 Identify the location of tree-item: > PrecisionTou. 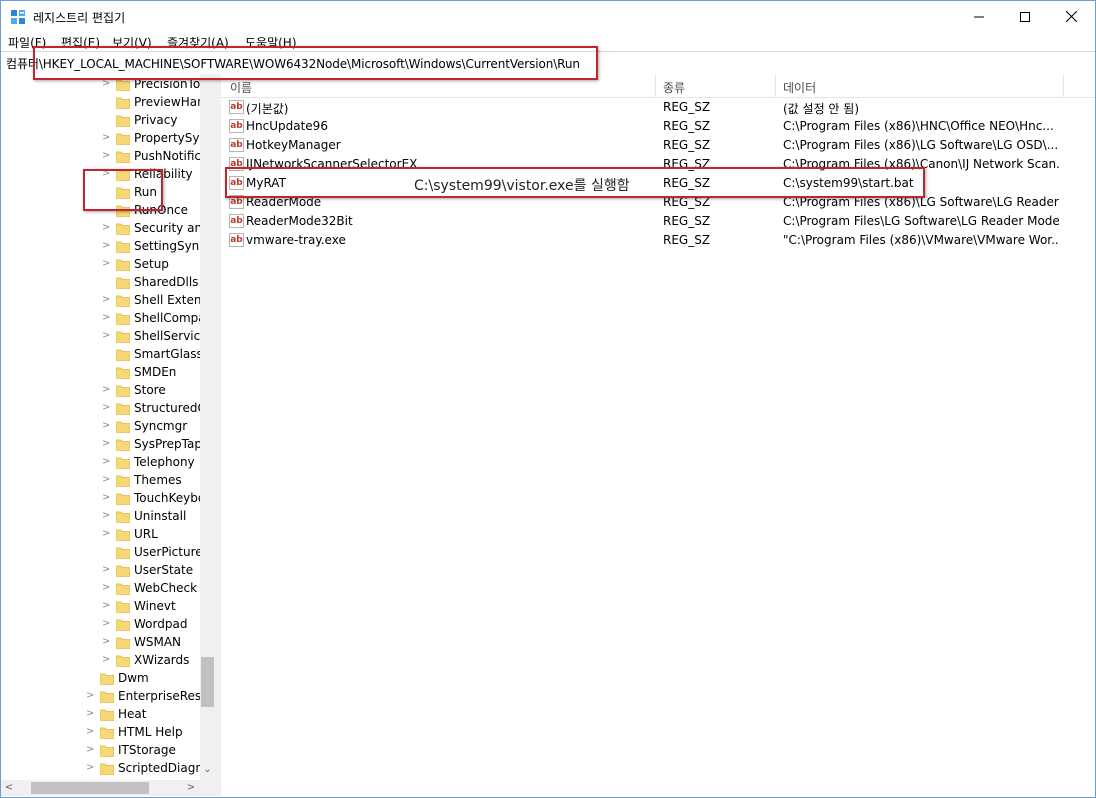
(104, 85).